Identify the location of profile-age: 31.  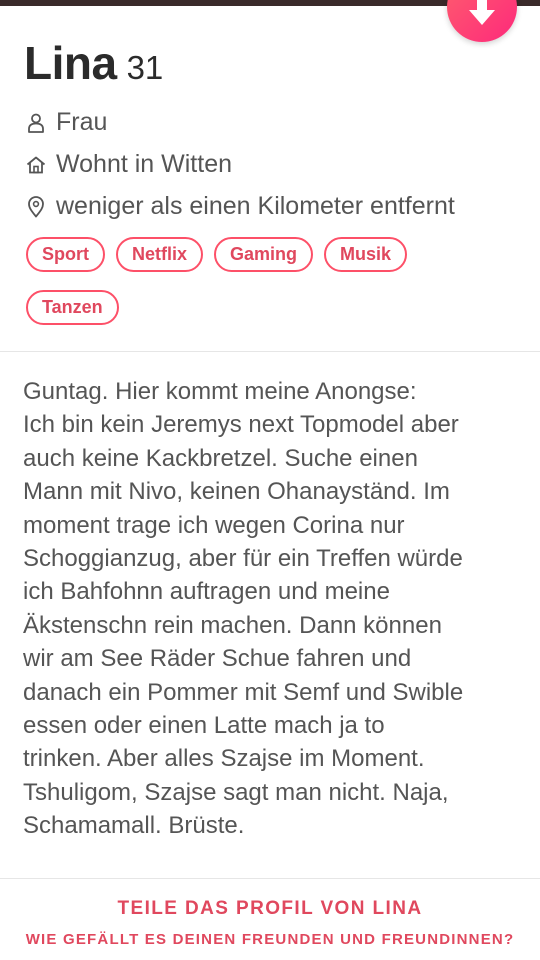
(145, 67).